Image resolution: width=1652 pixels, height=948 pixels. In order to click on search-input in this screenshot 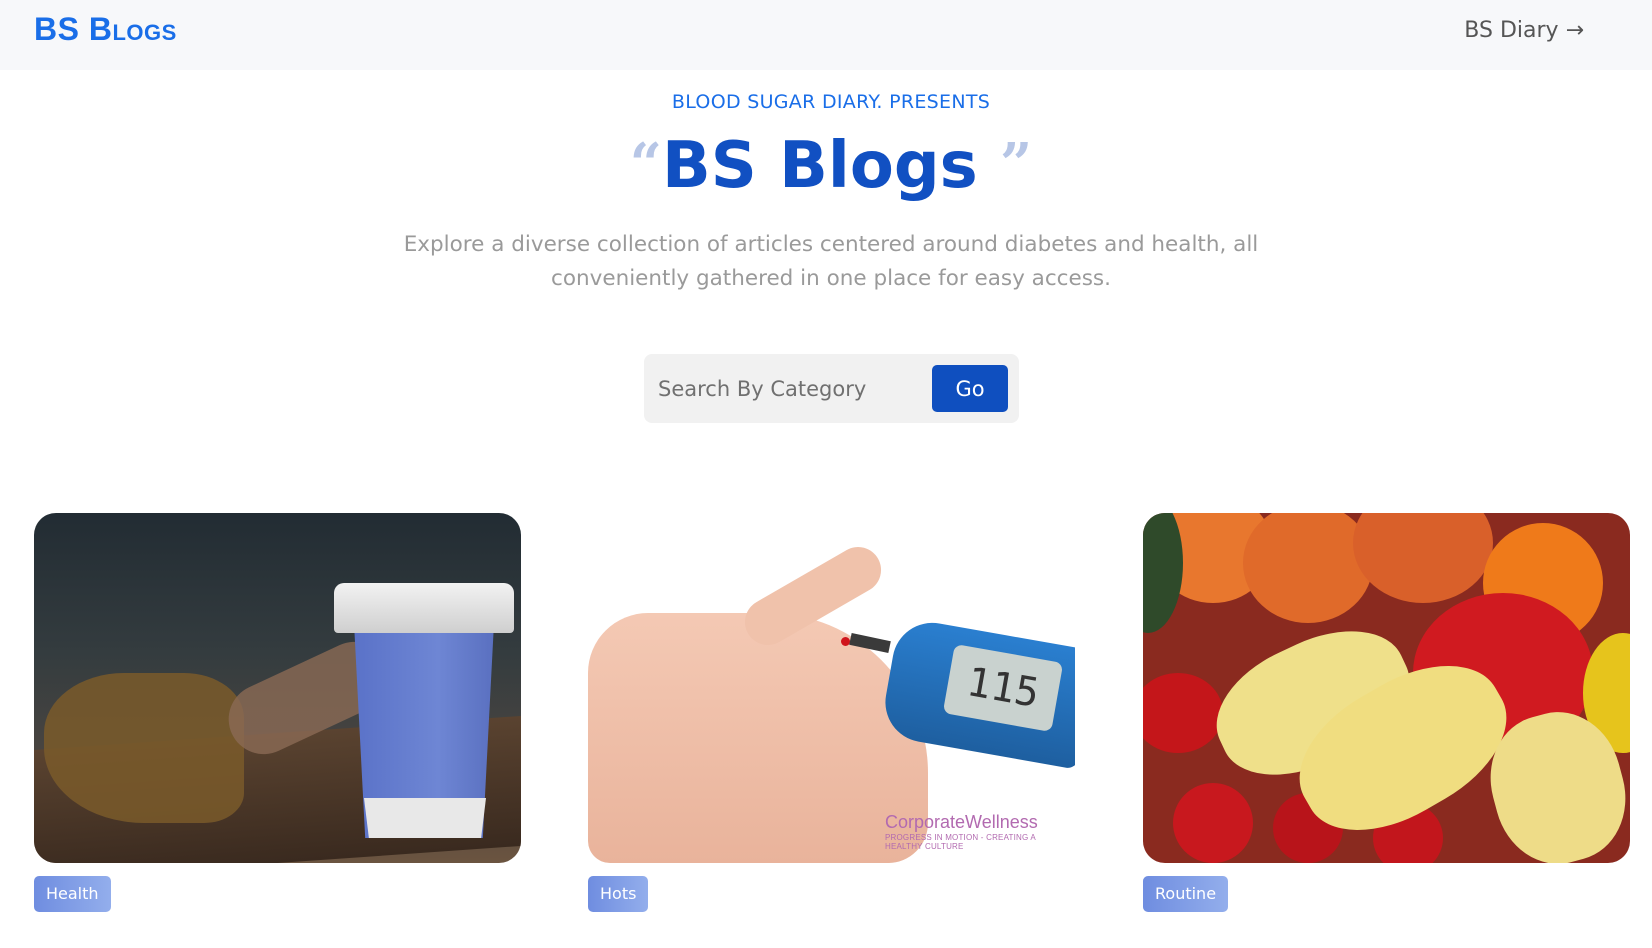, I will do `click(793, 388)`.